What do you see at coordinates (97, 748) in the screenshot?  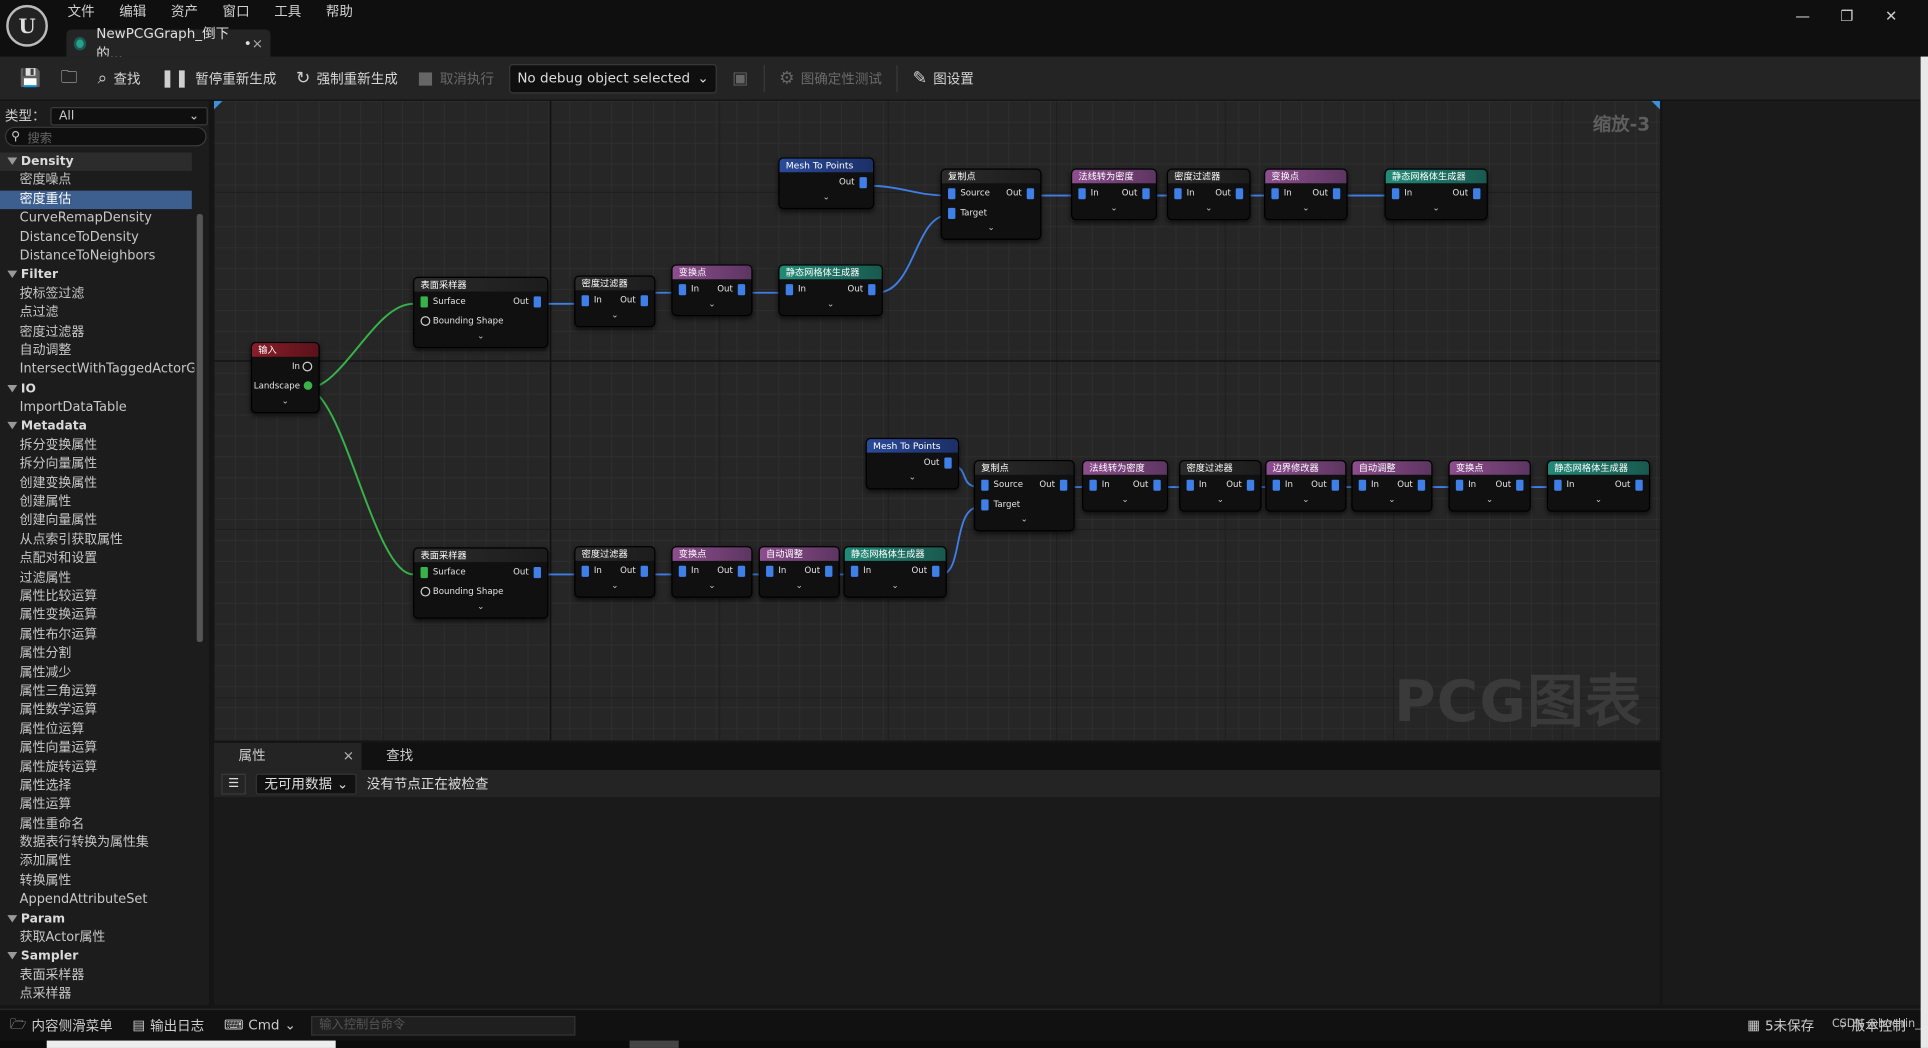 I see `palette-item: 属性向量运算` at bounding box center [97, 748].